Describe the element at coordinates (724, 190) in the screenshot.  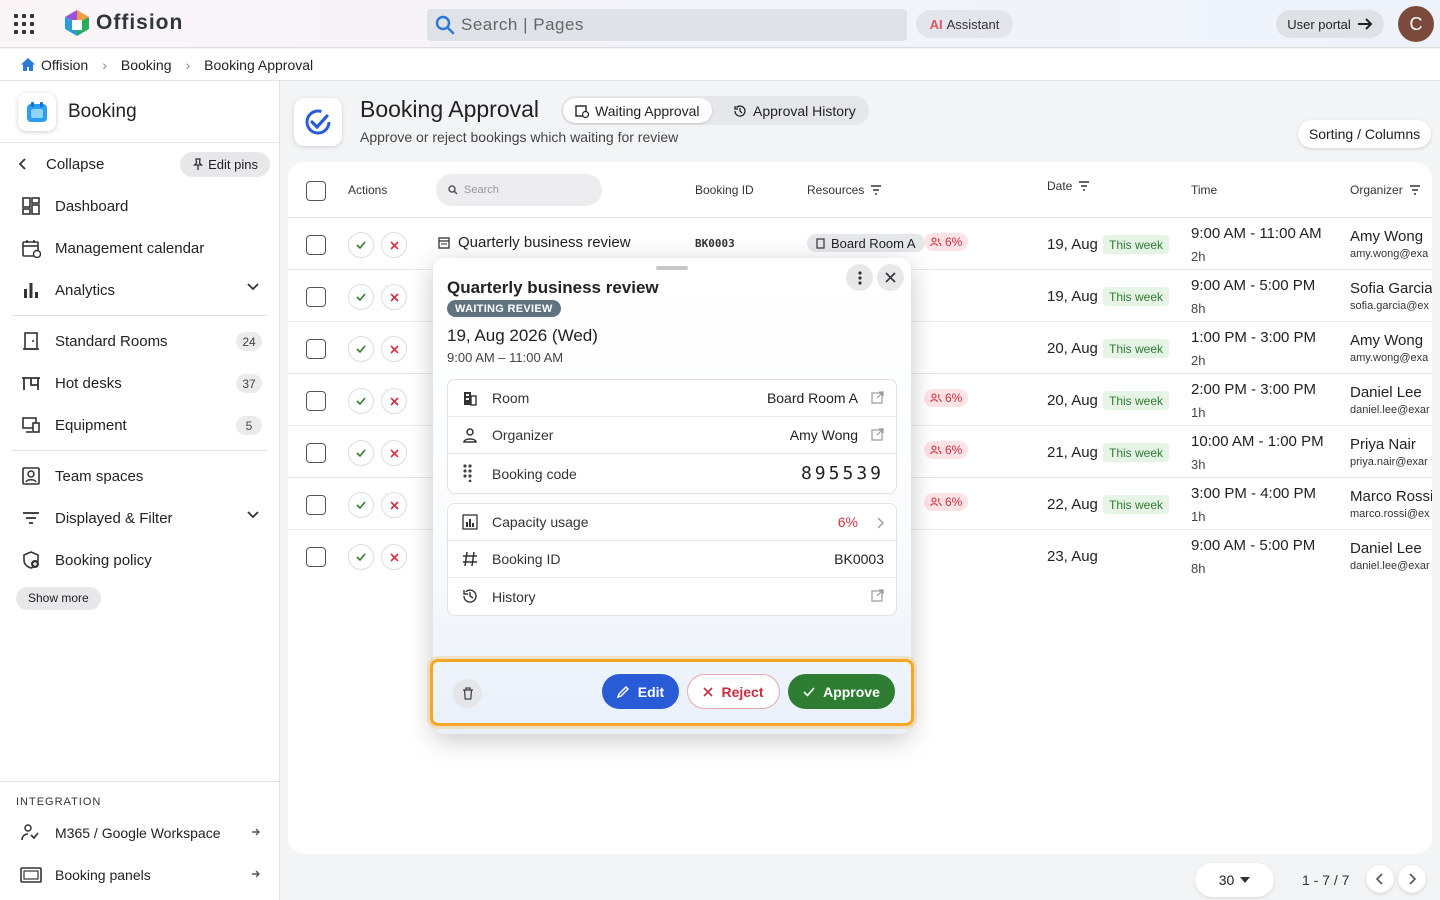
I see `column-booking-id: Booking ID` at that location.